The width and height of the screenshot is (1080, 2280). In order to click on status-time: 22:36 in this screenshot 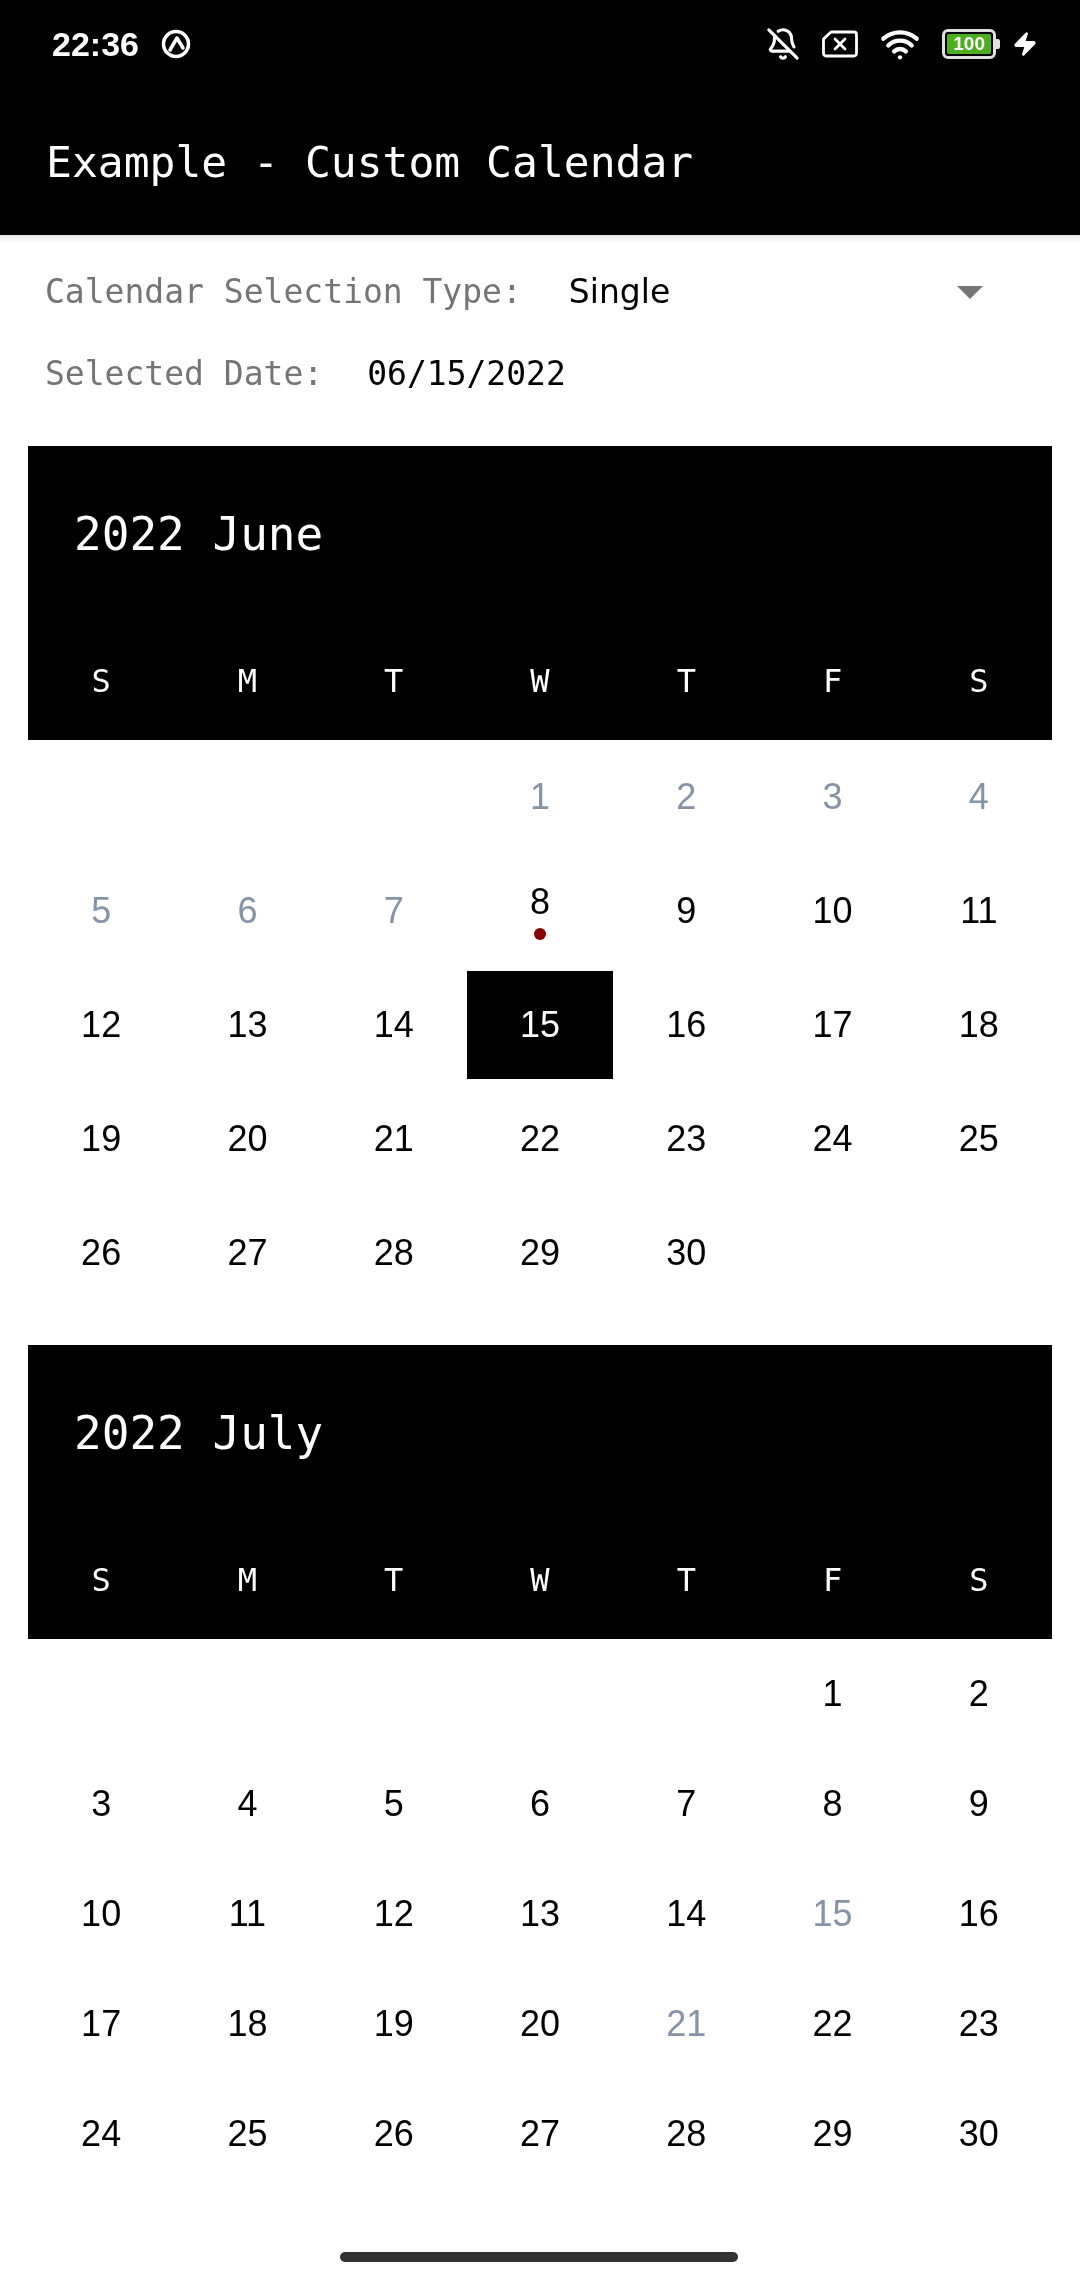, I will do `click(95, 44)`.